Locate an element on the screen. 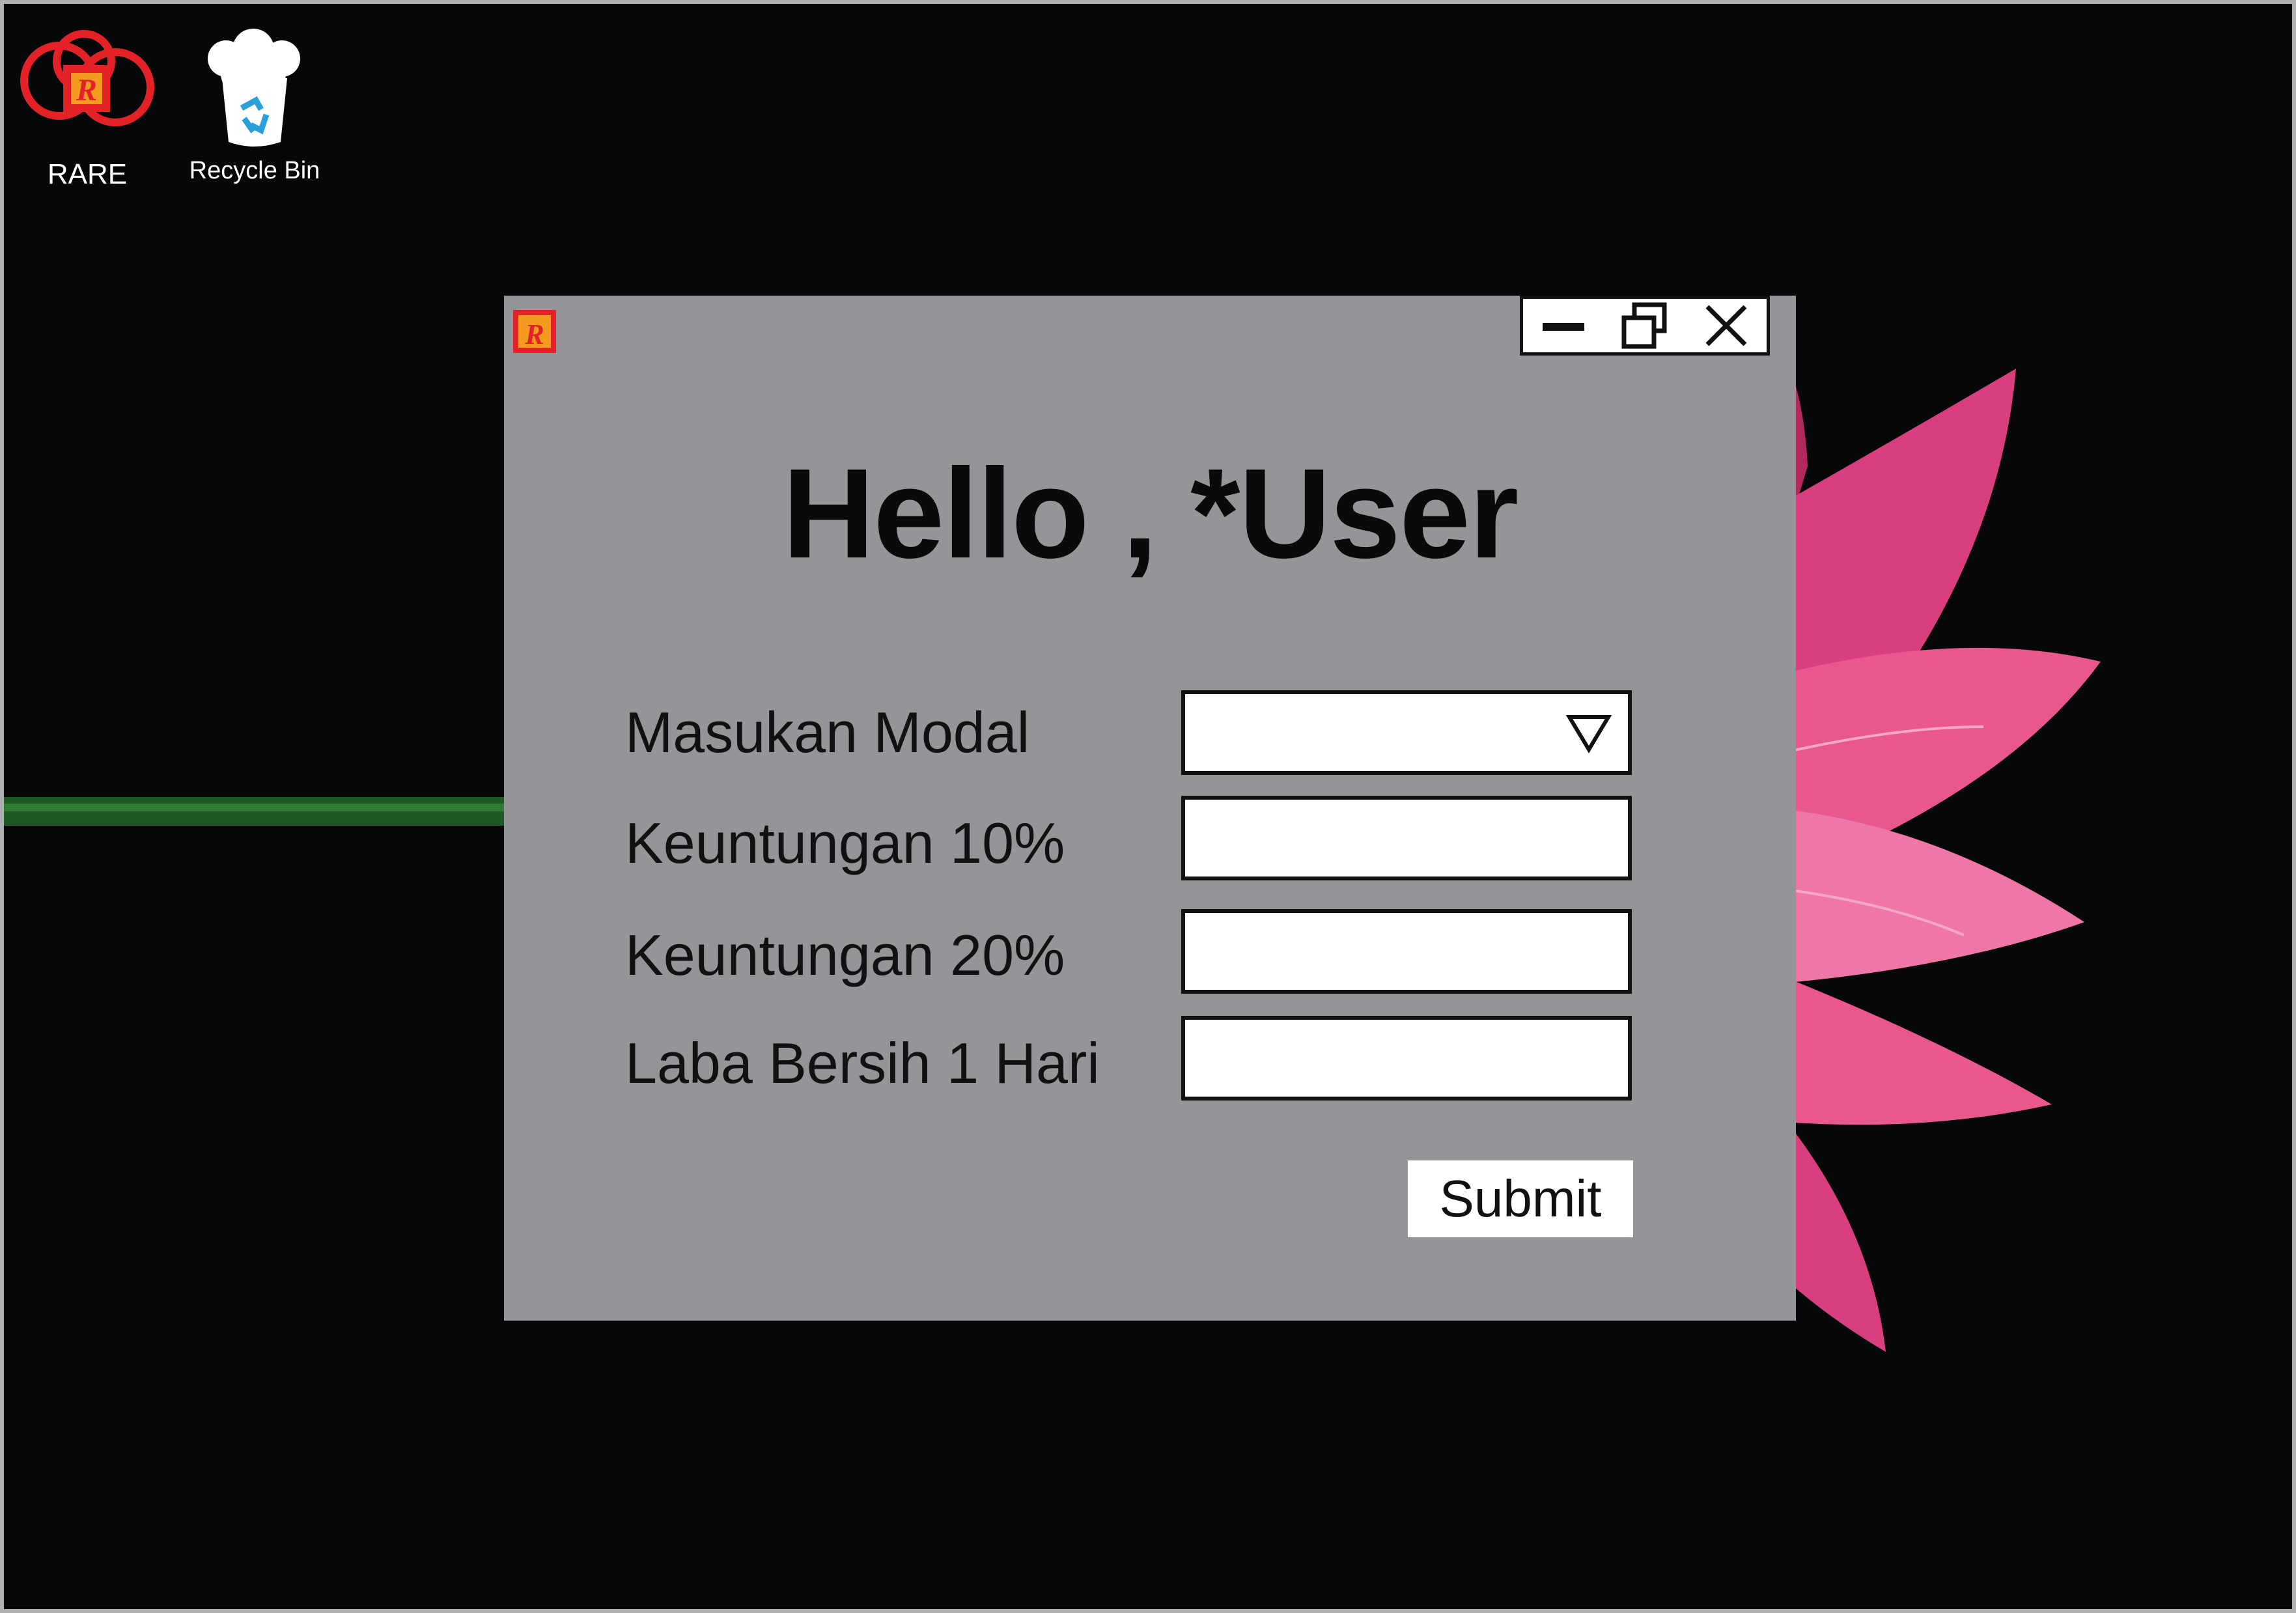 Image resolution: width=2296 pixels, height=1613 pixels. minimize-icon is located at coordinates (1564, 327).